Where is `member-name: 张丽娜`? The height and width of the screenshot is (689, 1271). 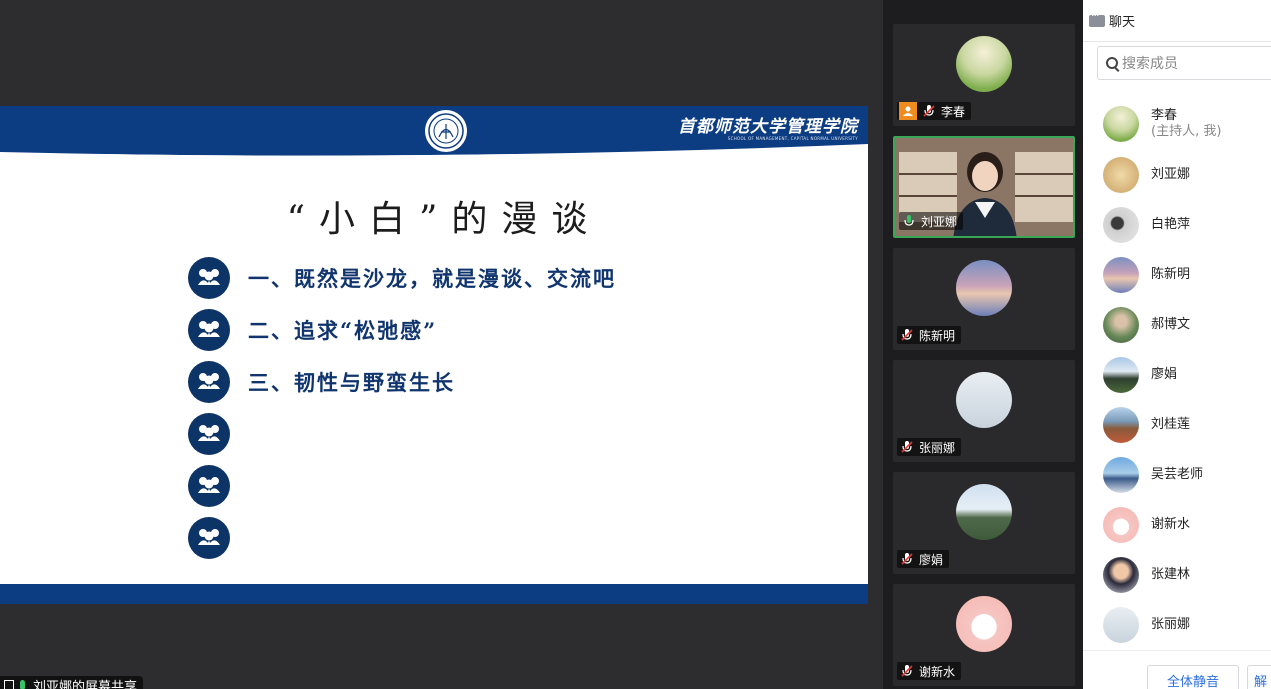
member-name: 张丽娜 is located at coordinates (1171, 624).